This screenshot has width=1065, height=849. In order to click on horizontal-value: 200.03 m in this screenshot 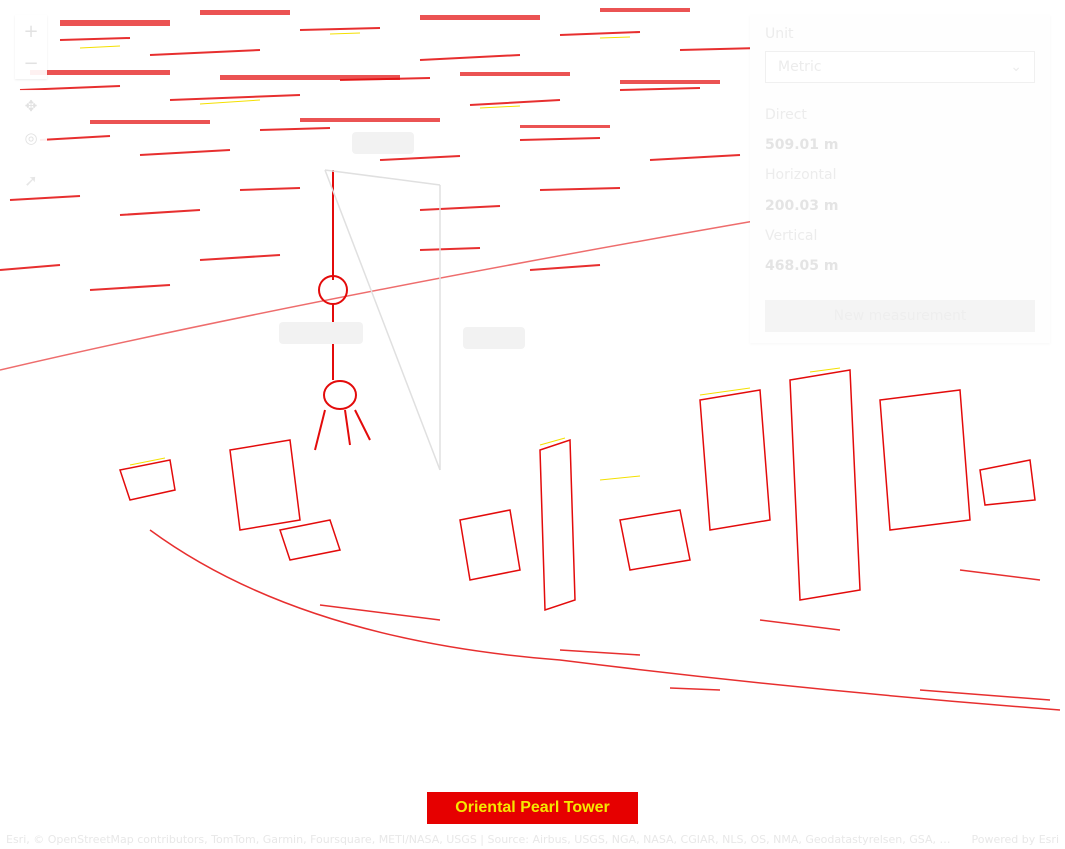, I will do `click(802, 206)`.